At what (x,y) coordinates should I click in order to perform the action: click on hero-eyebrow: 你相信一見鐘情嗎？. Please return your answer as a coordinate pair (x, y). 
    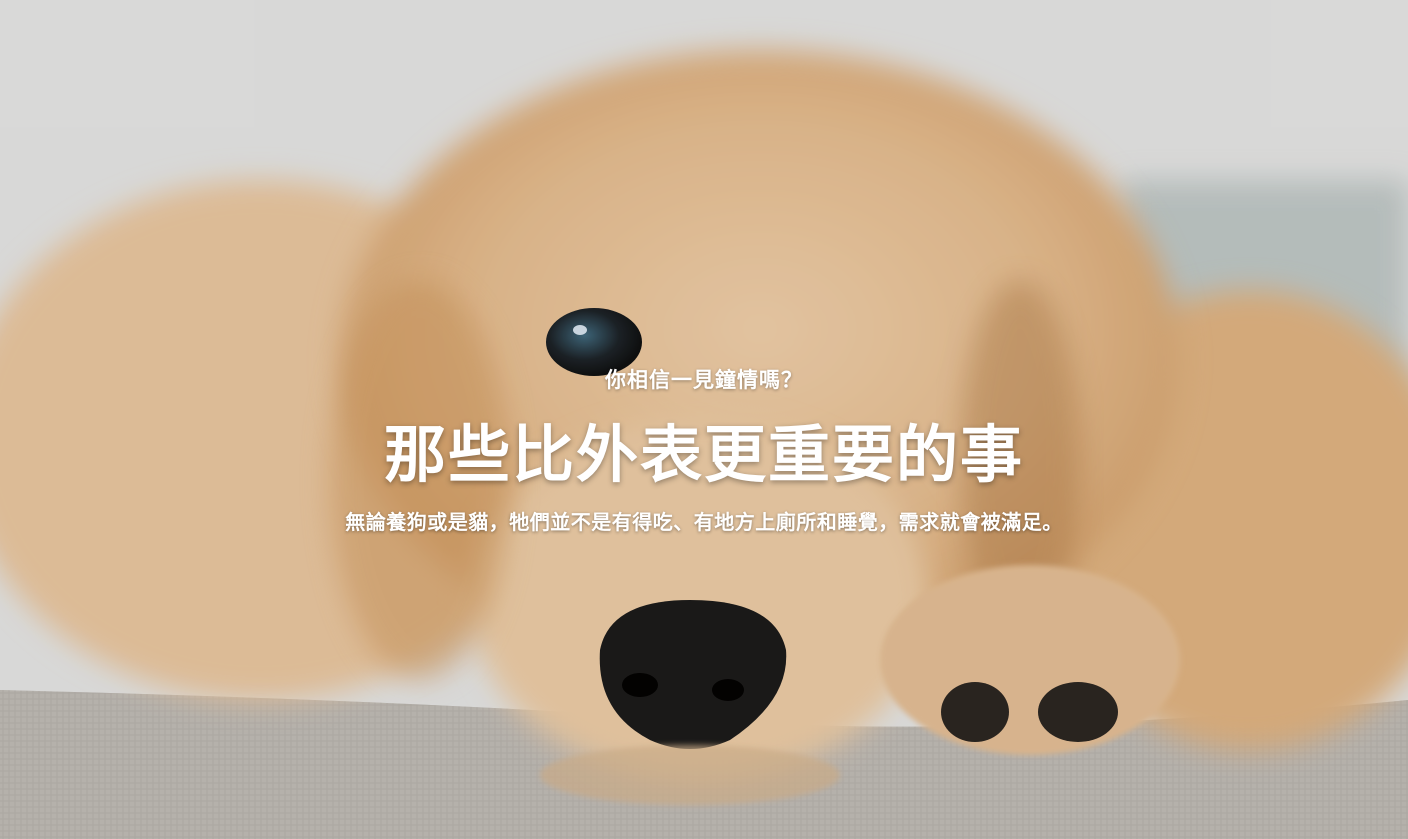
    Looking at the image, I should click on (704, 380).